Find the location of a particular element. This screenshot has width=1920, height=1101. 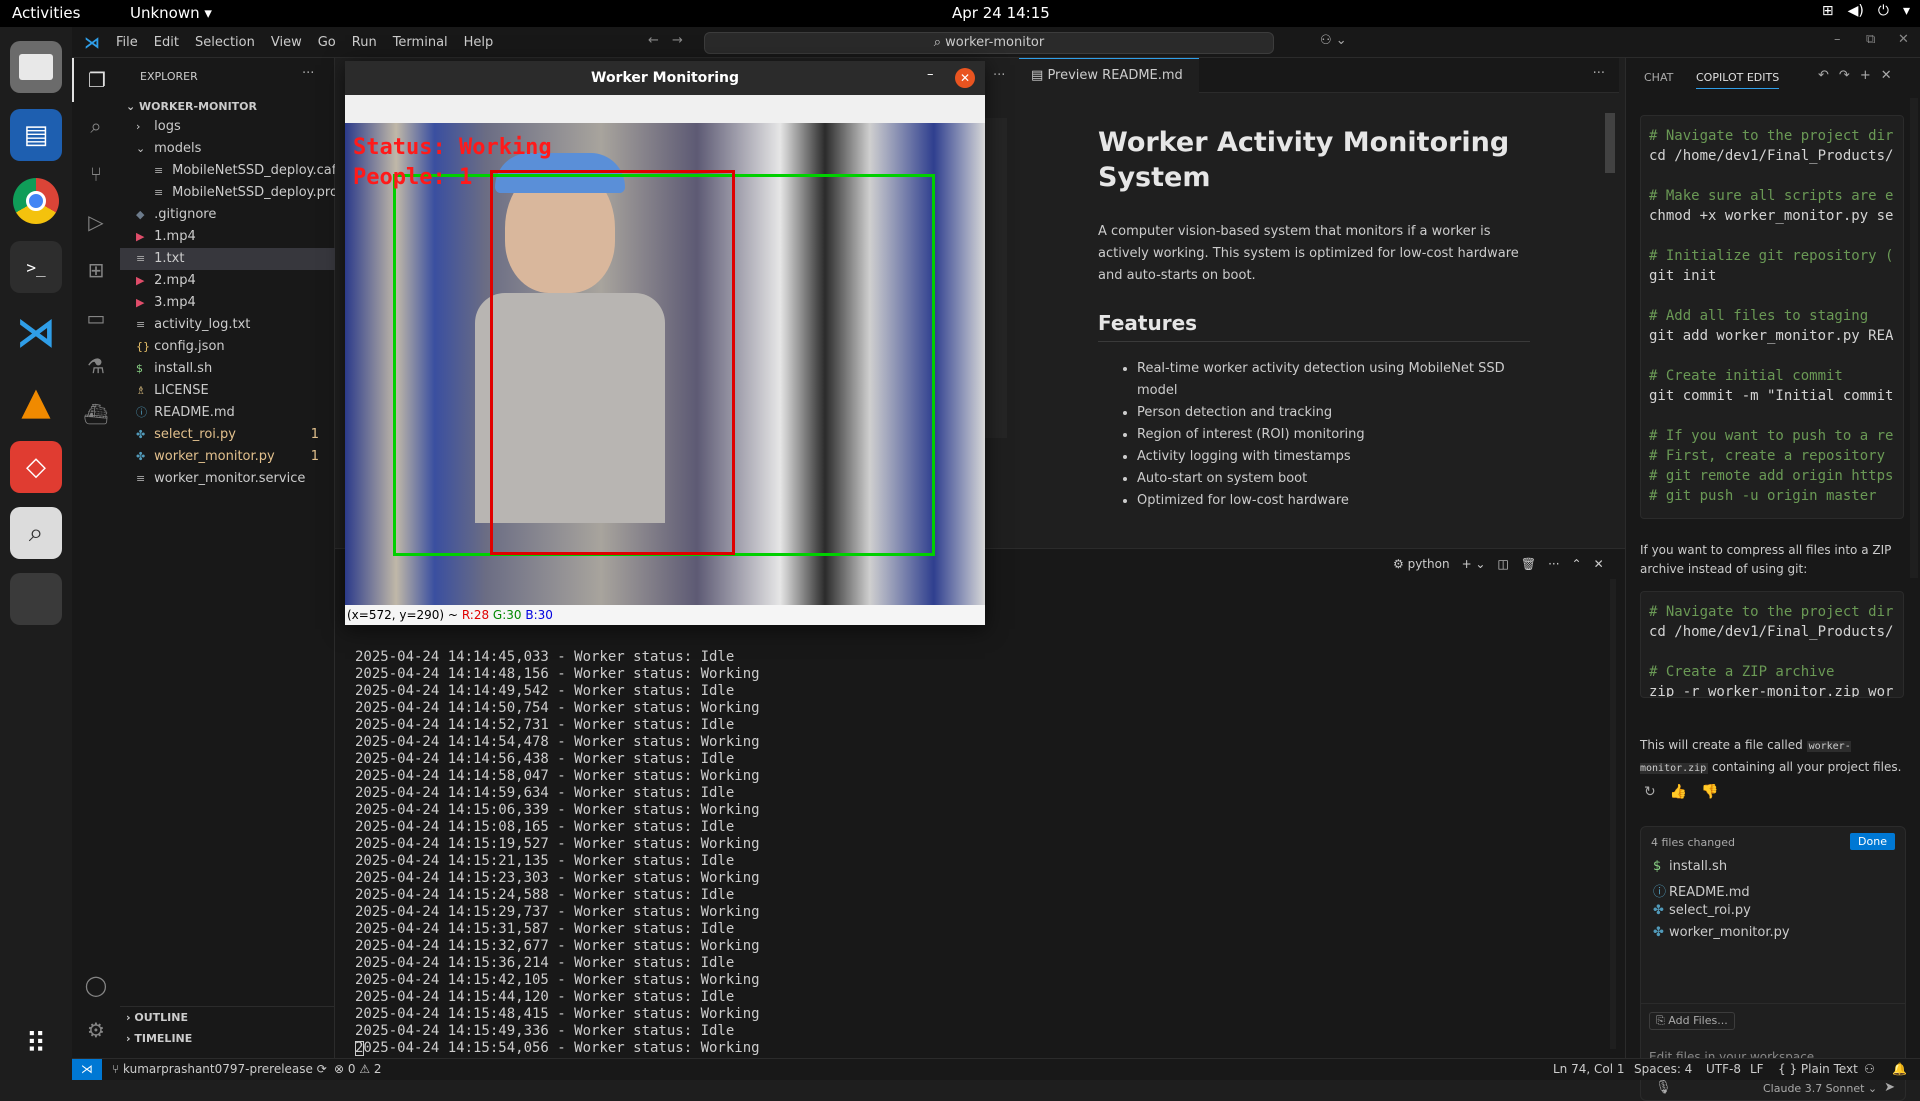

editor-more-icon: ··· is located at coordinates (999, 75).